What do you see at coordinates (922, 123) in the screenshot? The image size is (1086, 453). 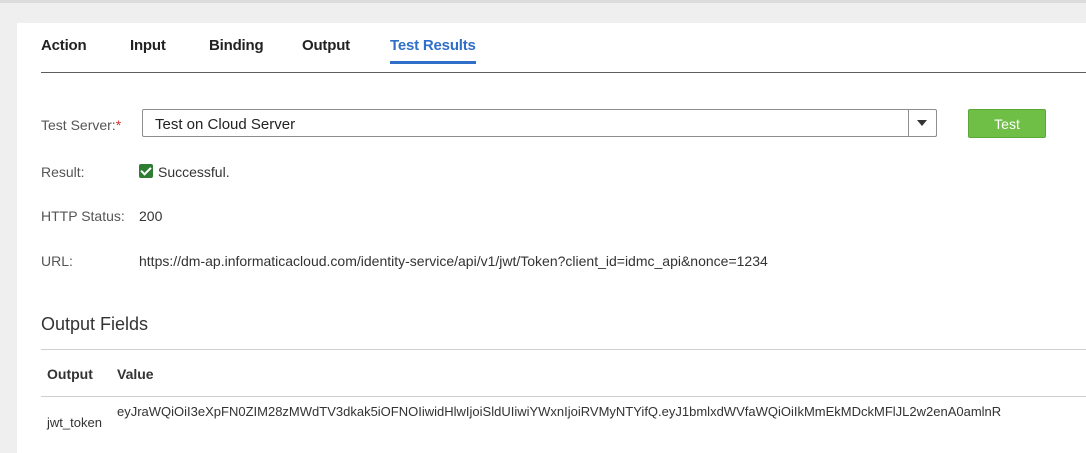 I see `chevron-down-icon` at bounding box center [922, 123].